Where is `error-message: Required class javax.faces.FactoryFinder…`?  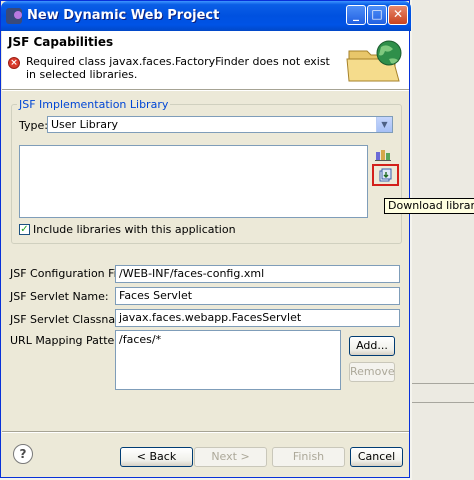 error-message: Required class javax.faces.FactoryFinder… is located at coordinates (178, 68).